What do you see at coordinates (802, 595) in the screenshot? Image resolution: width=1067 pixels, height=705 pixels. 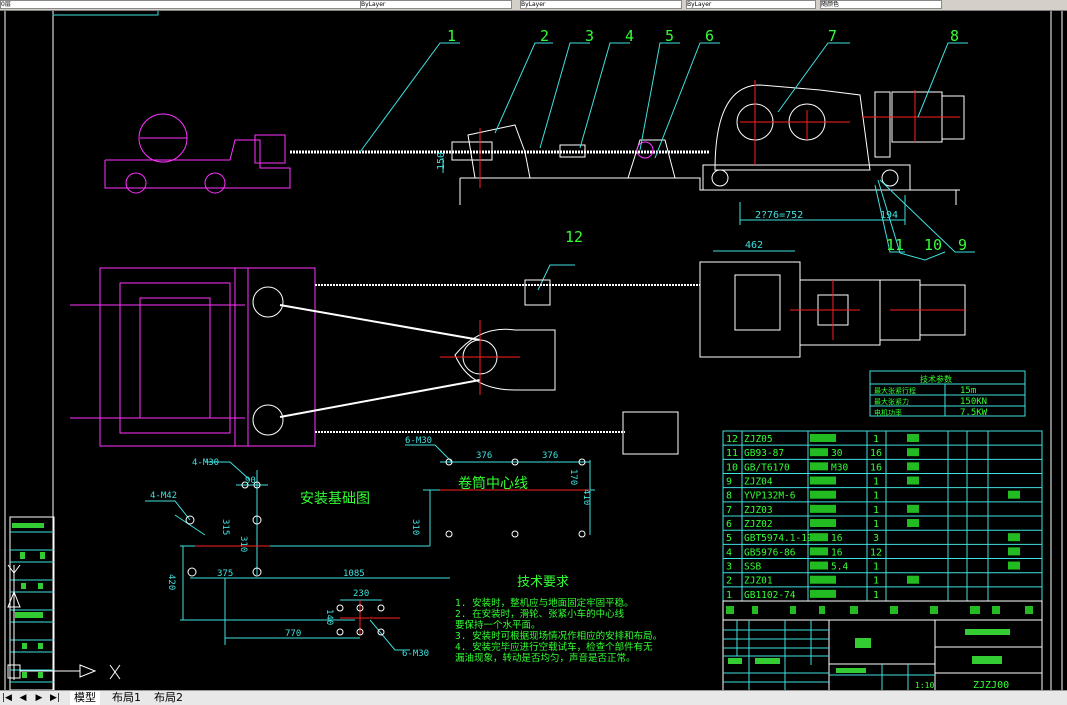 I see `parts-row: 1 GB1102-74 1` at bounding box center [802, 595].